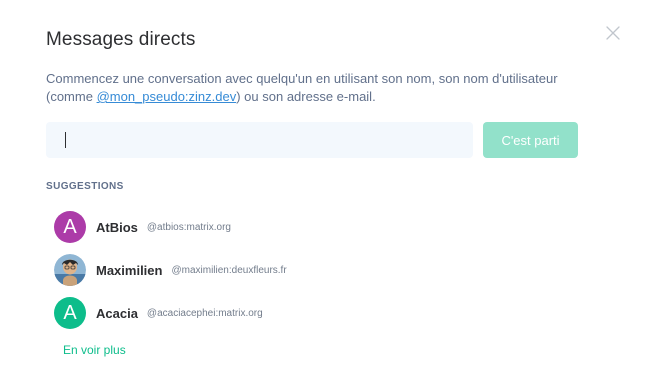 The image size is (647, 389). I want to click on user-name: Maximilien, so click(129, 270).